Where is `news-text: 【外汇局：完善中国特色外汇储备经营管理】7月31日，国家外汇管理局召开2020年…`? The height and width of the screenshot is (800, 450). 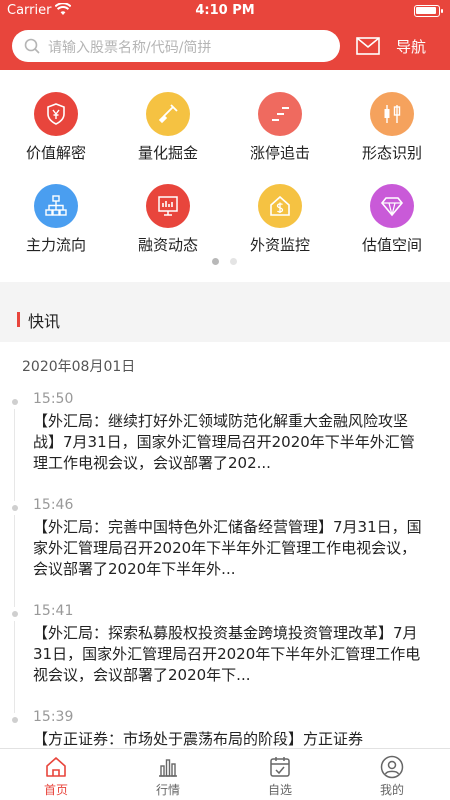 news-text: 【外汇局：完善中国特色外汇储备经营管理】7月31日，国家外汇管理局召开2020年… is located at coordinates (227, 548).